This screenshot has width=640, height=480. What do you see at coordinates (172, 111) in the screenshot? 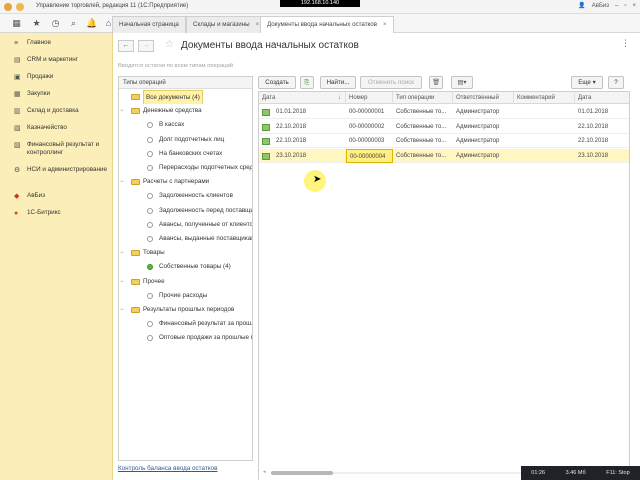
I see `tree-item-label: Денежные средства` at bounding box center [172, 111].